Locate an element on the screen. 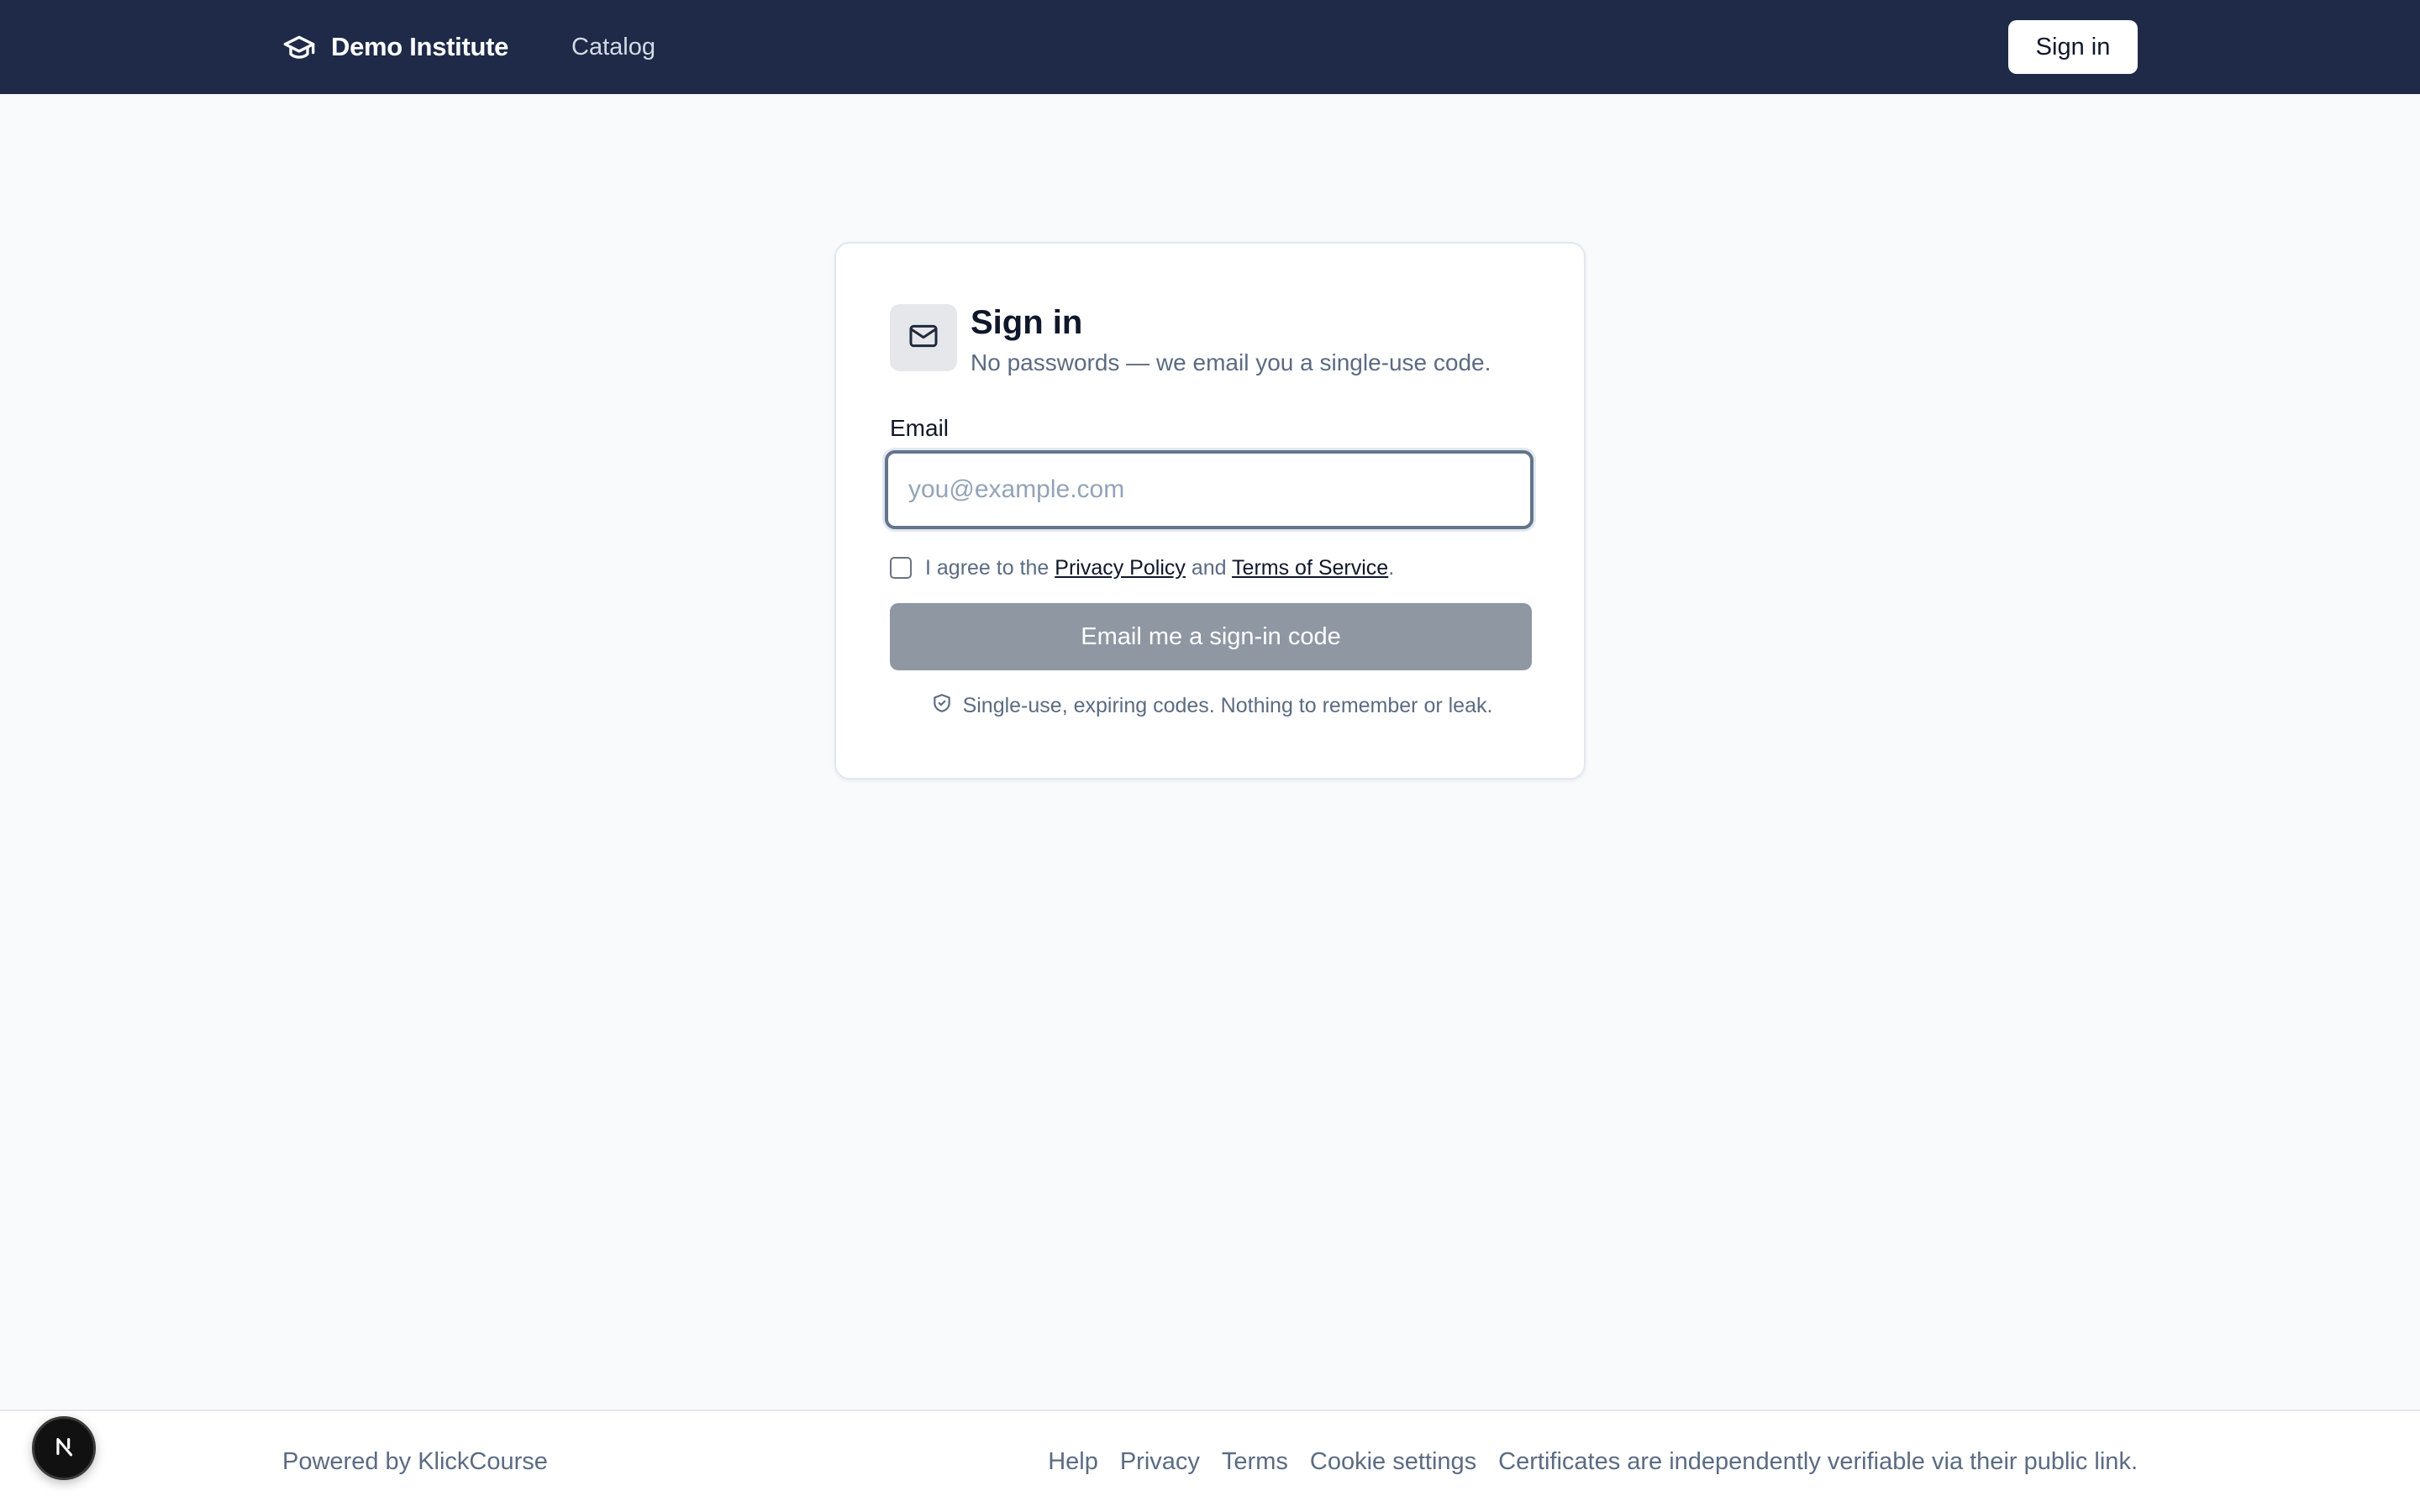 This screenshot has height=1512, width=2420. nextjs-icon is located at coordinates (64, 1448).